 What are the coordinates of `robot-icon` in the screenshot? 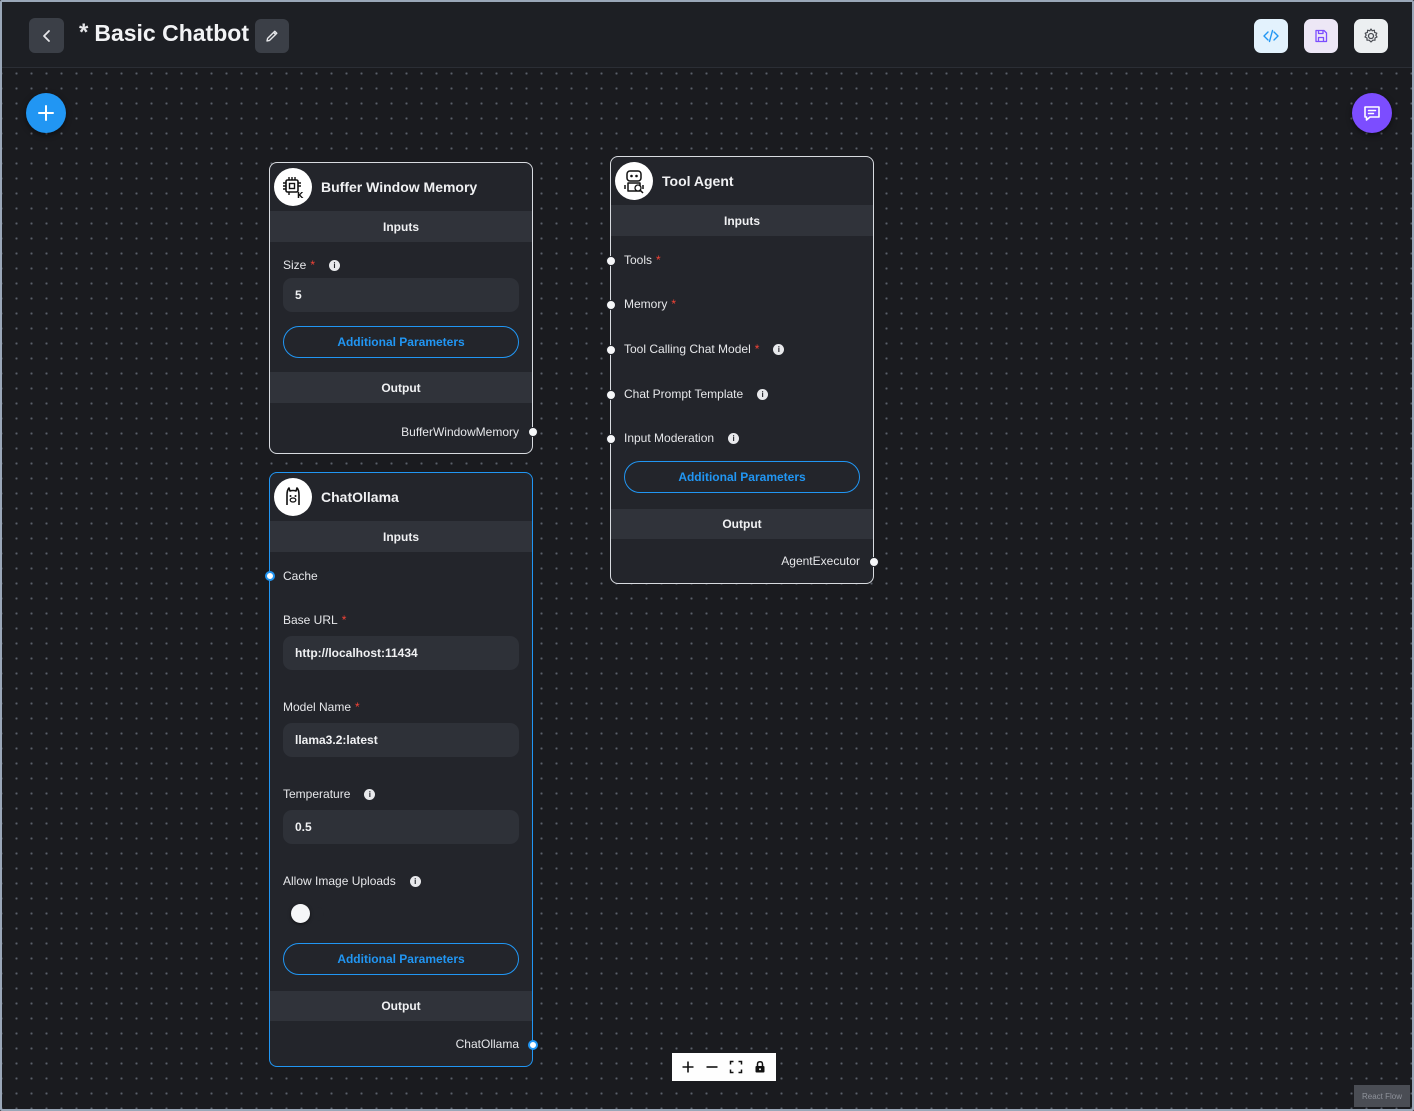 It's located at (634, 181).